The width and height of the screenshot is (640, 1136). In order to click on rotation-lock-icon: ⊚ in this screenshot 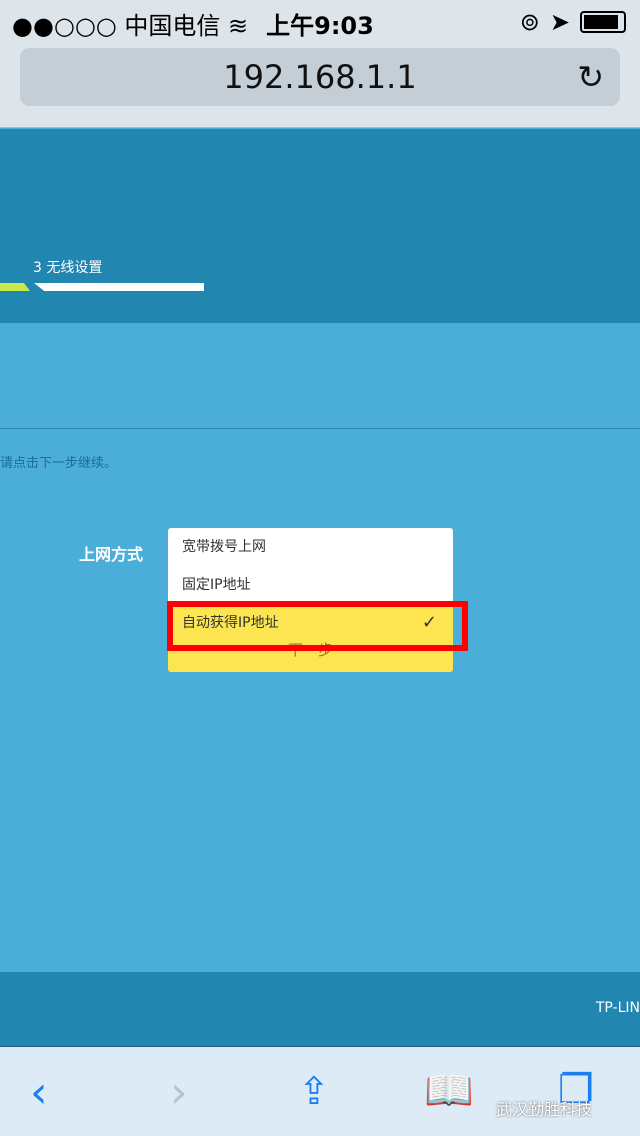, I will do `click(529, 22)`.